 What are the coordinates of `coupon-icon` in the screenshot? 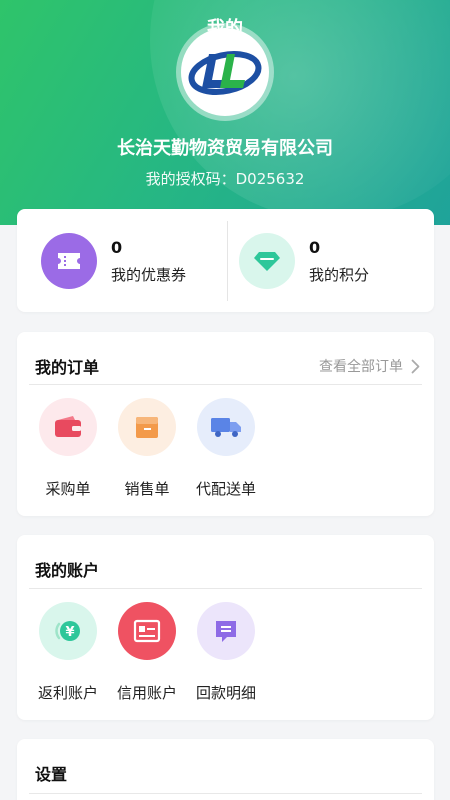 It's located at (69, 260).